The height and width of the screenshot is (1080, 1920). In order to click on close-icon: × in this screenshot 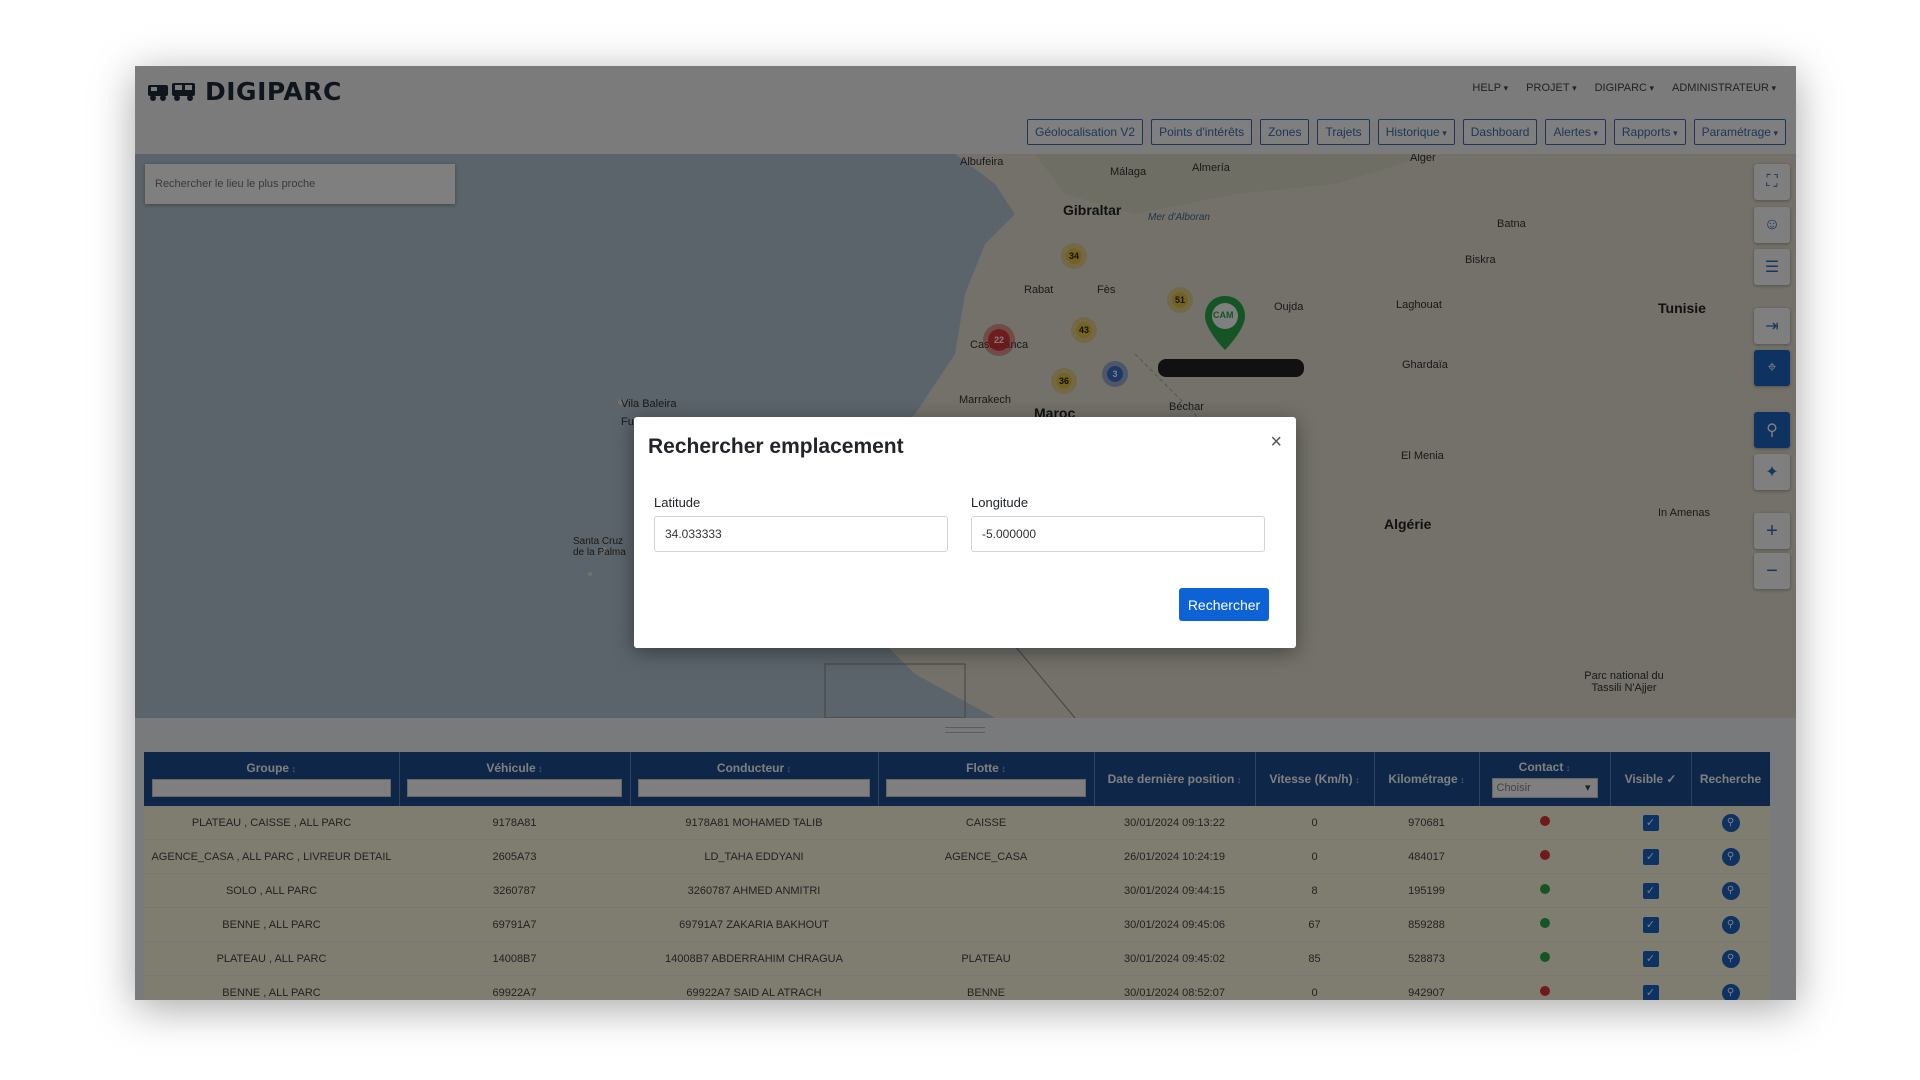, I will do `click(1276, 442)`.